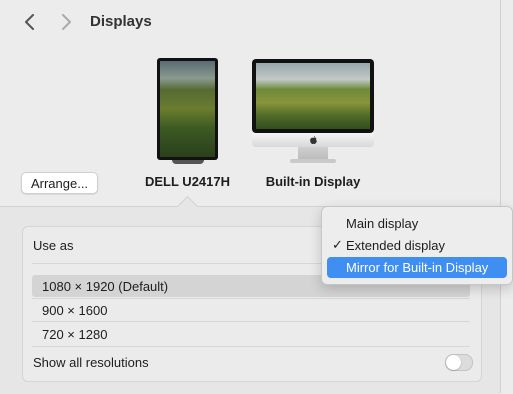  I want to click on menu-item-mirror-builtin: Mirror for Built-in Display, so click(417, 267).